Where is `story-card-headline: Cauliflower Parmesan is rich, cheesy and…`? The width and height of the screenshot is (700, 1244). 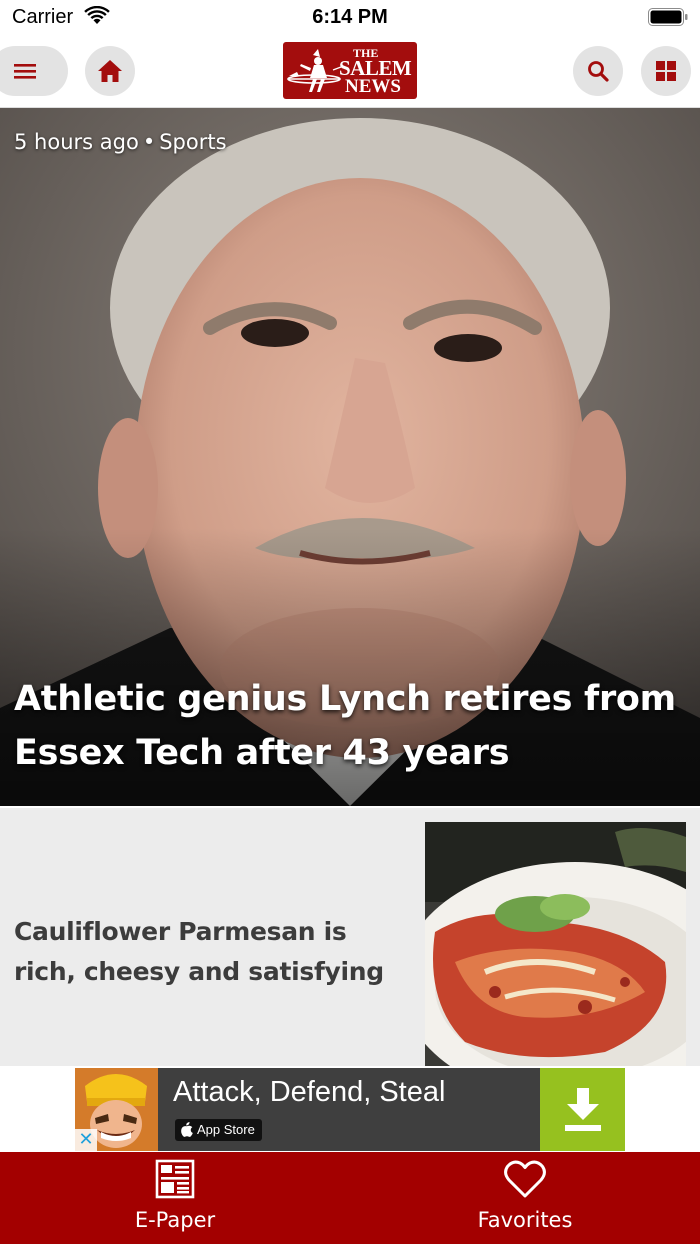
story-card-headline: Cauliflower Parmesan is rich, cheesy and… is located at coordinates (209, 952).